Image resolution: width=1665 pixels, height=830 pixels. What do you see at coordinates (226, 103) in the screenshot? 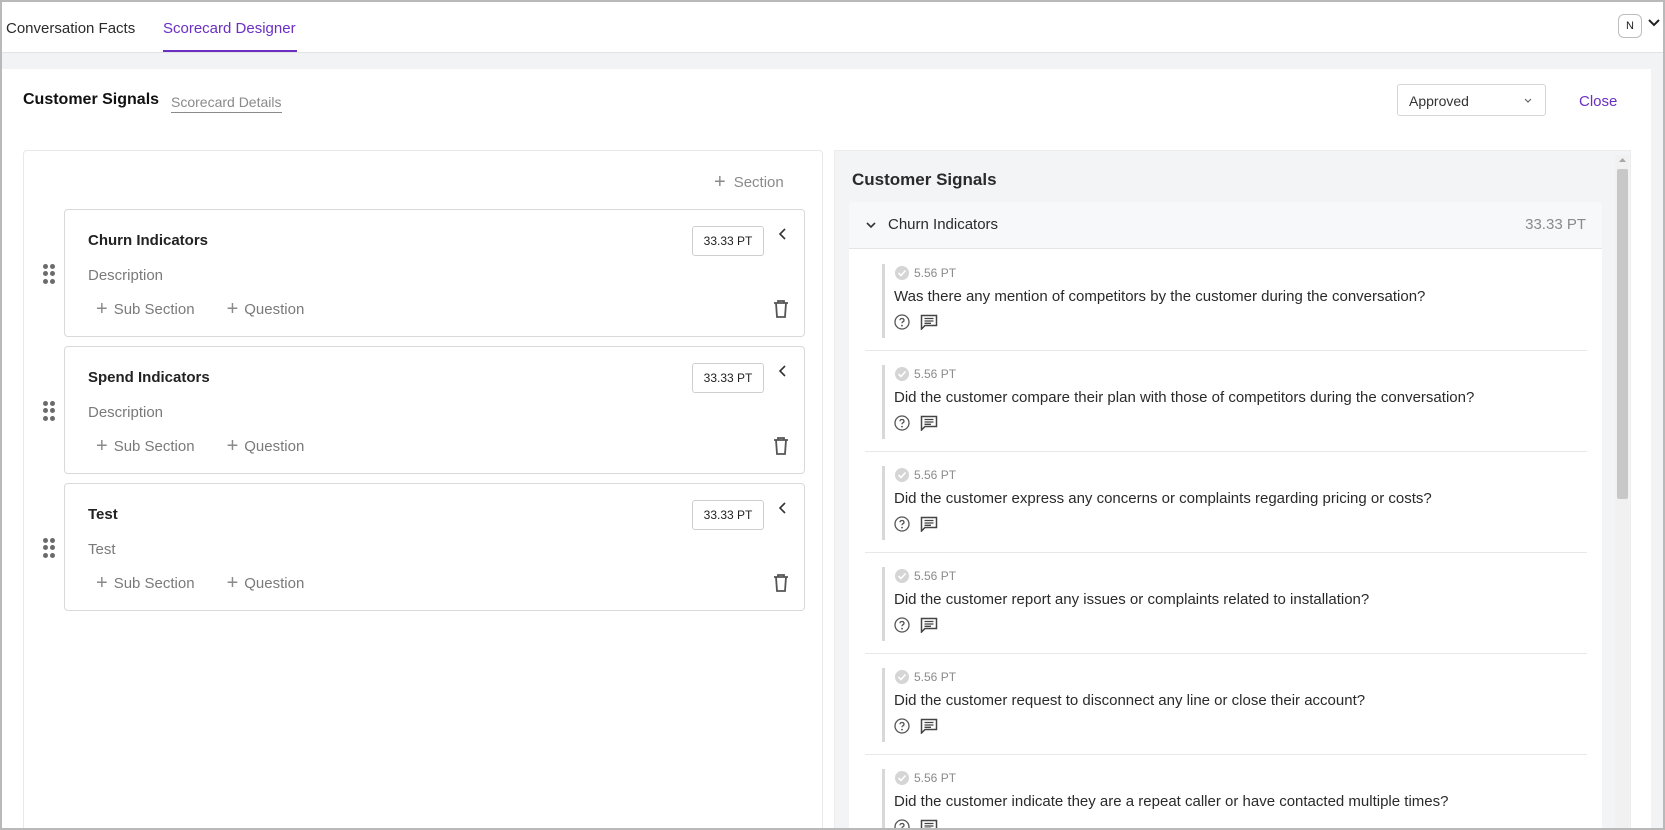
I see `scorecard-details-link: Scorecard Details` at bounding box center [226, 103].